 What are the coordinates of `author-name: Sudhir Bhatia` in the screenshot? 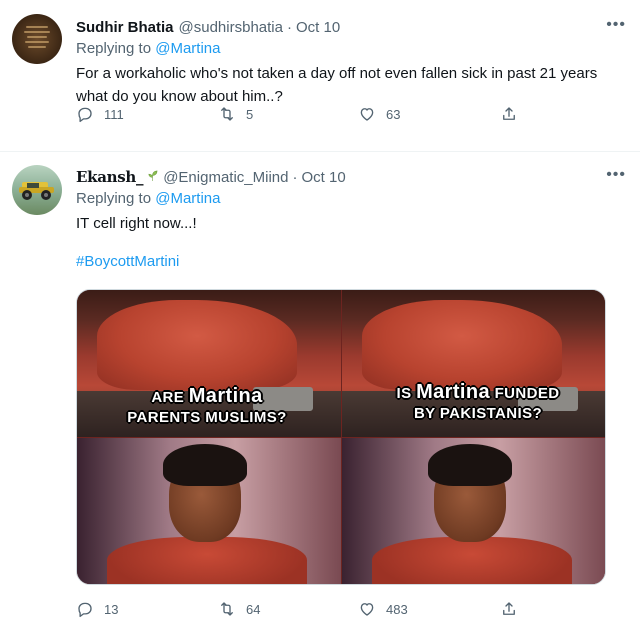 It's located at (125, 27).